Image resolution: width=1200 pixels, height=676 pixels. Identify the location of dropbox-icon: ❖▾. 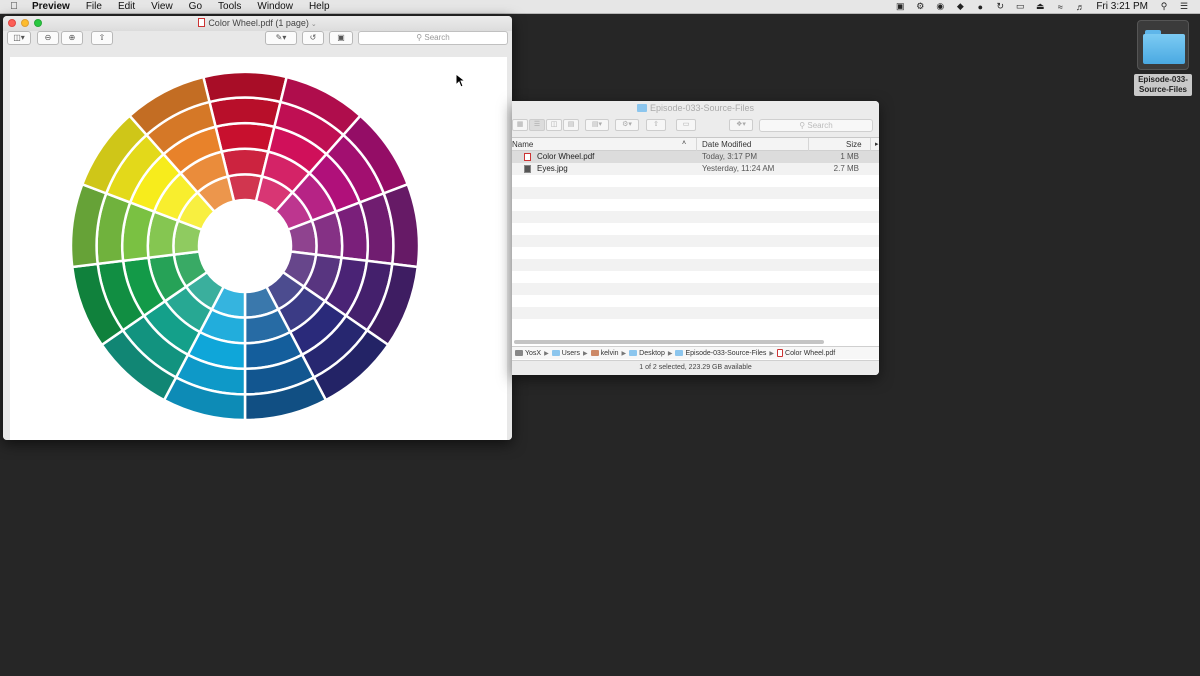
(741, 124).